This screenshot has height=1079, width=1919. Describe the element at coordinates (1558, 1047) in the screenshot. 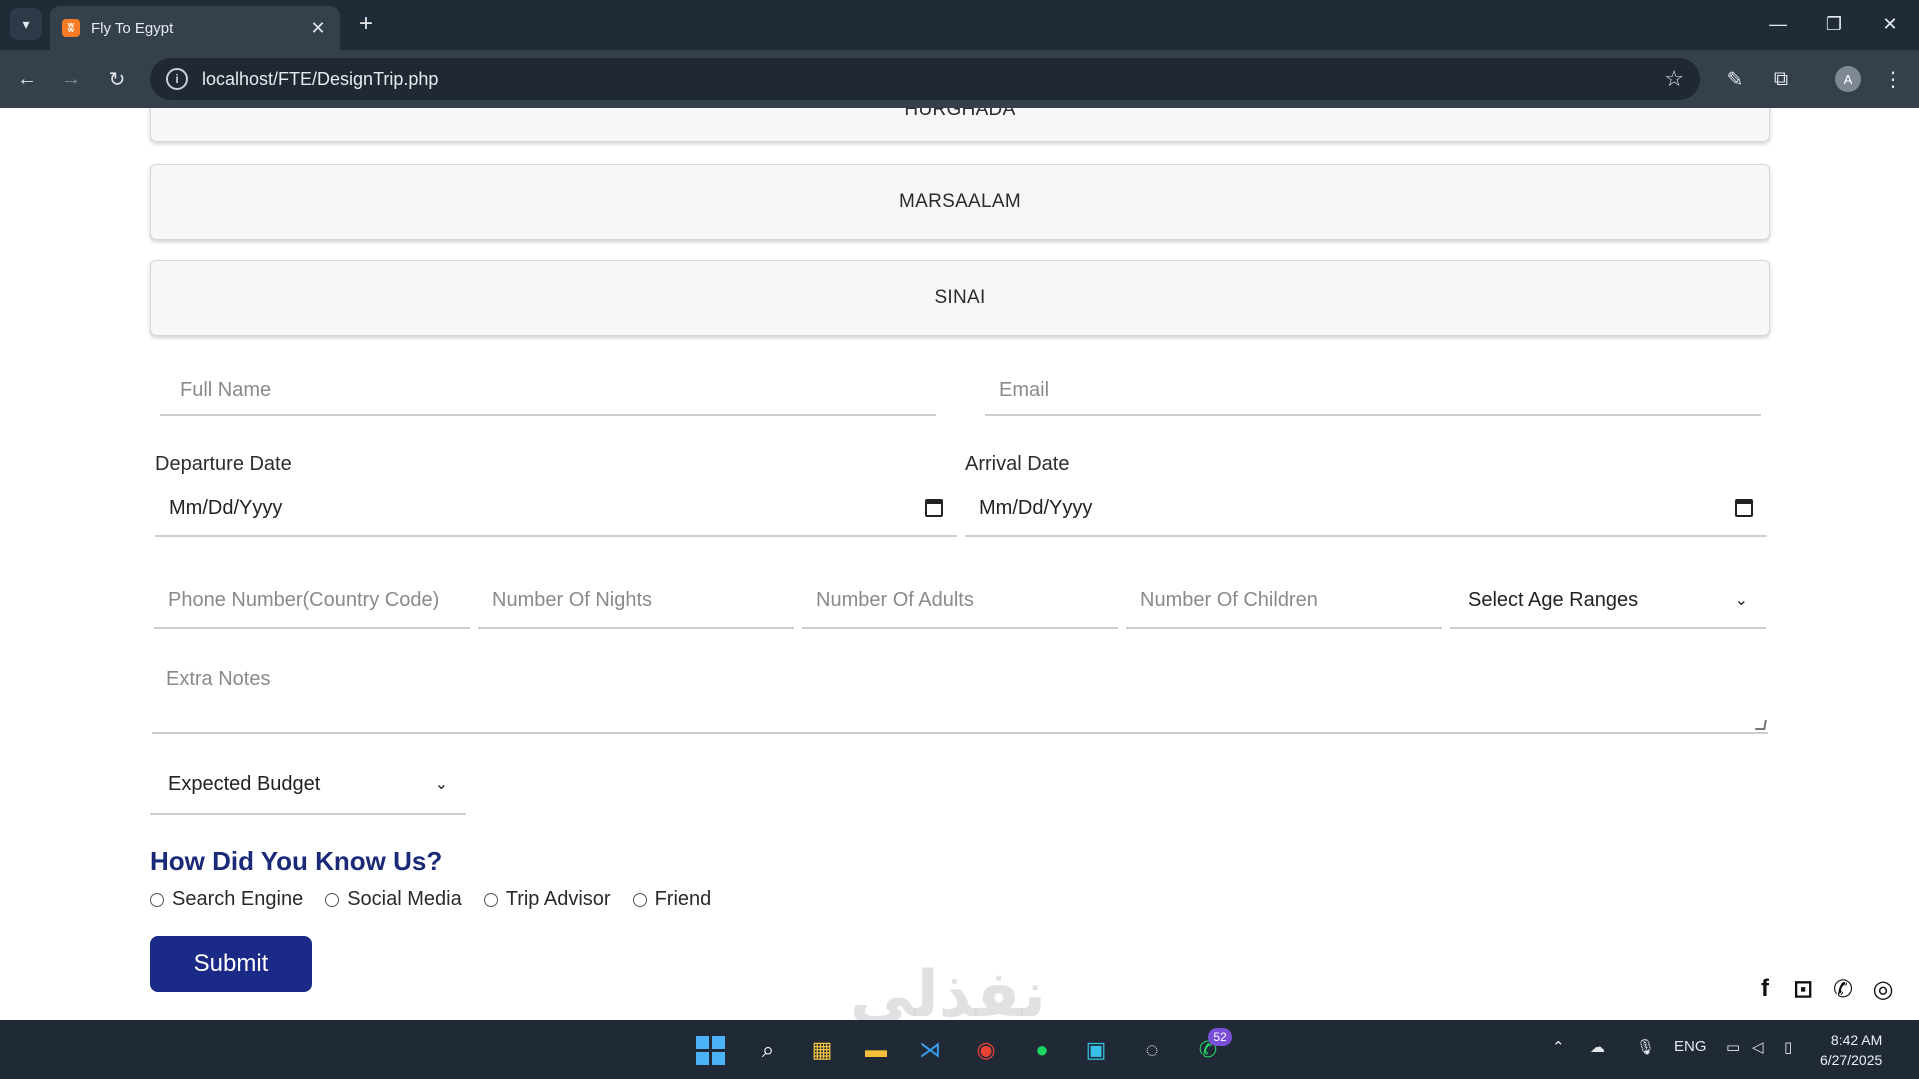

I see `tray-chevron-up-icon: ⌃` at that location.